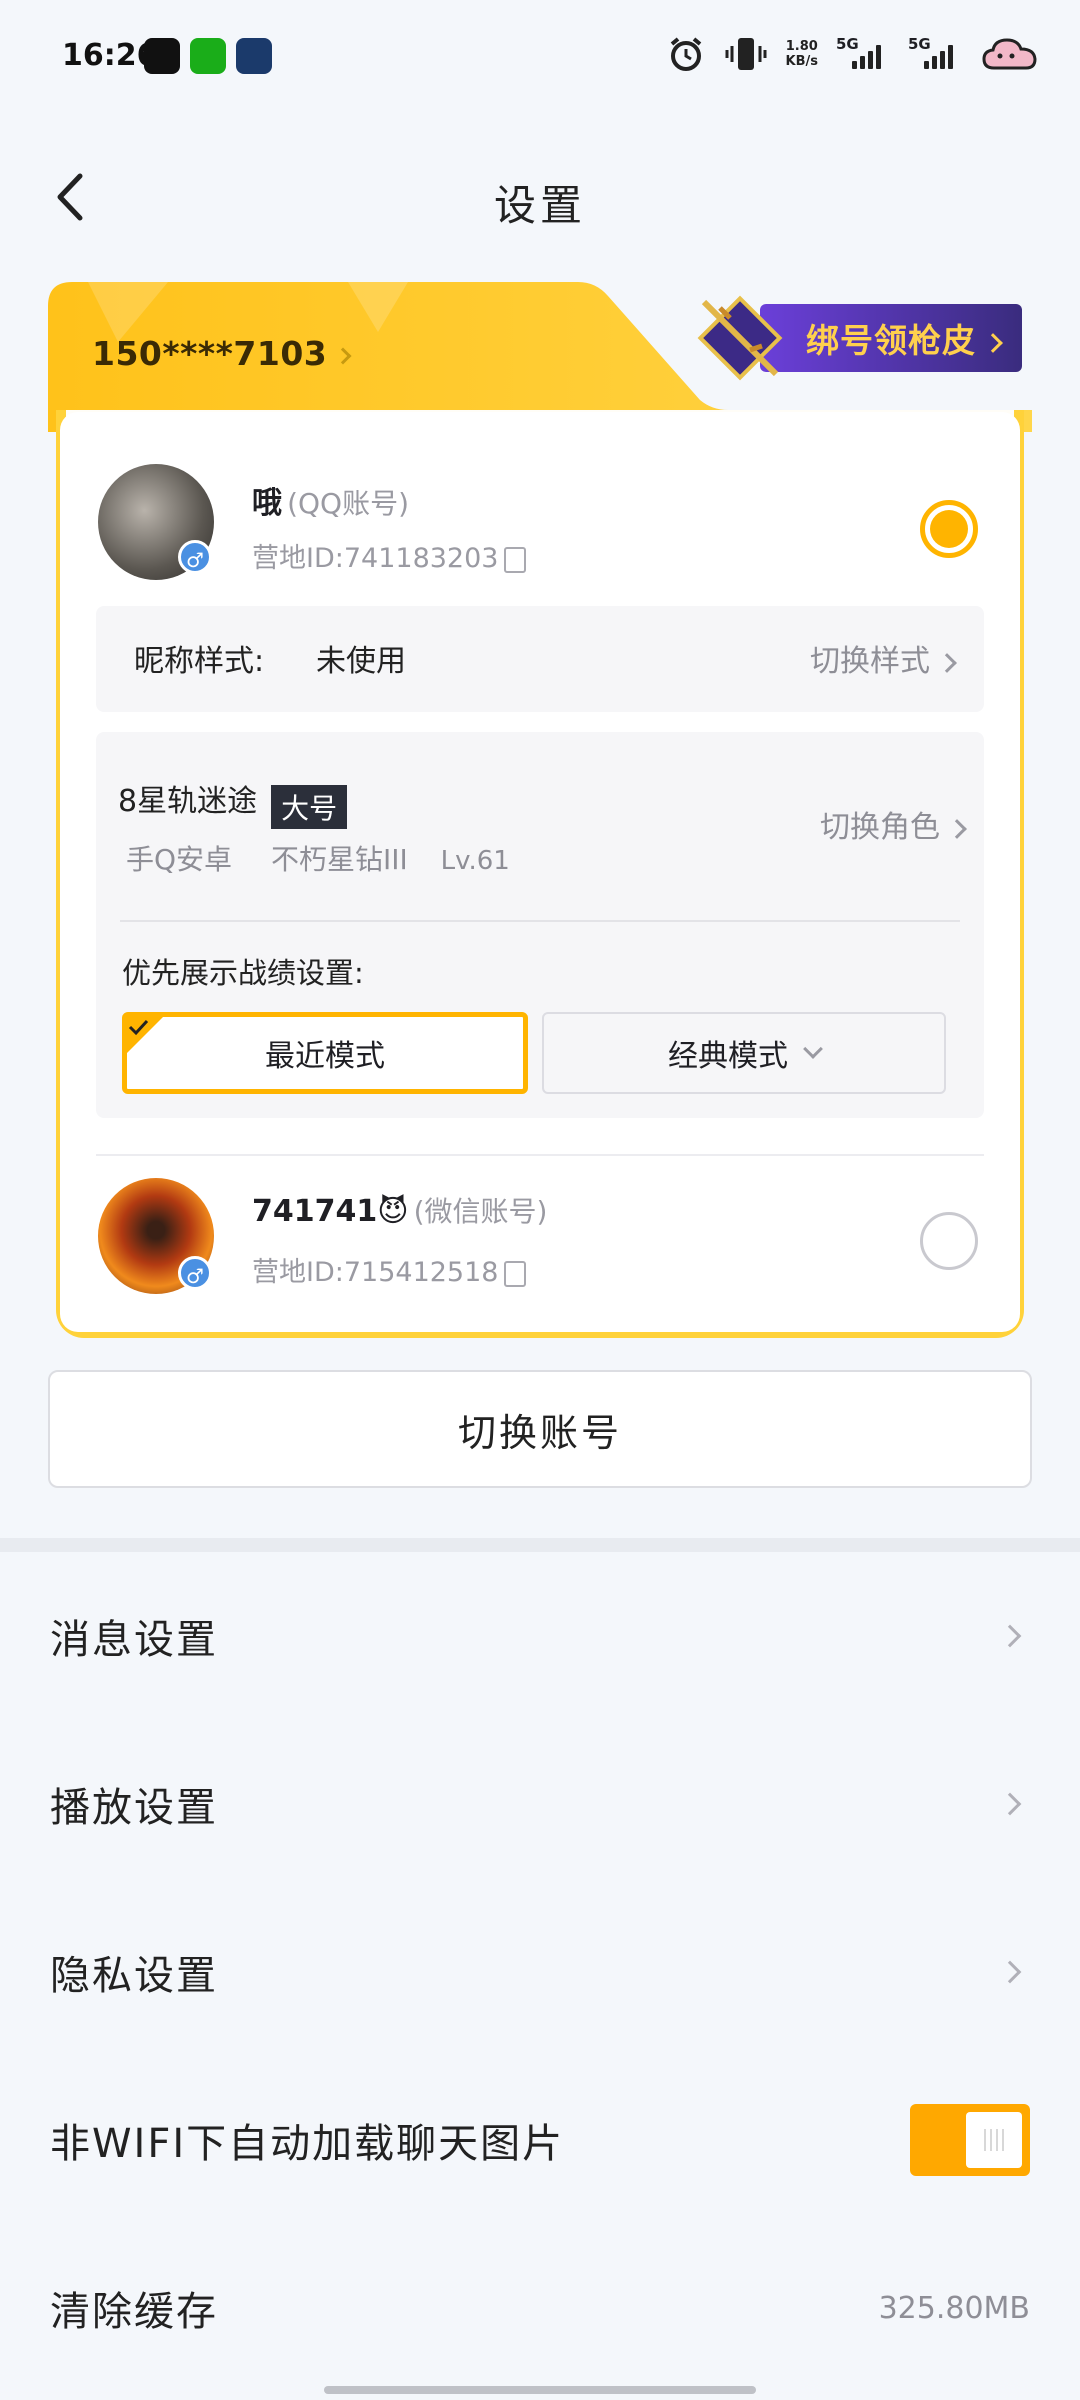  Describe the element at coordinates (540, 659) in the screenshot. I see `nickname-style-row: 昵称样式: 未使用 切换样式` at that location.